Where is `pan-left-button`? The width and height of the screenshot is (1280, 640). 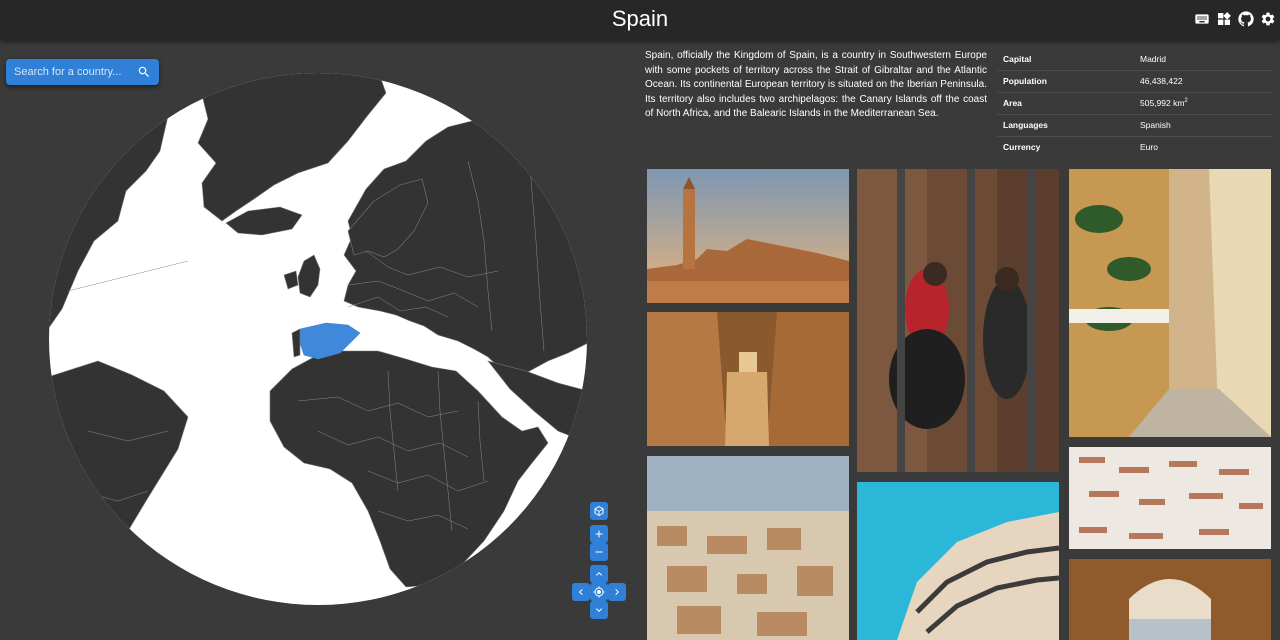
pan-left-button is located at coordinates (581, 592).